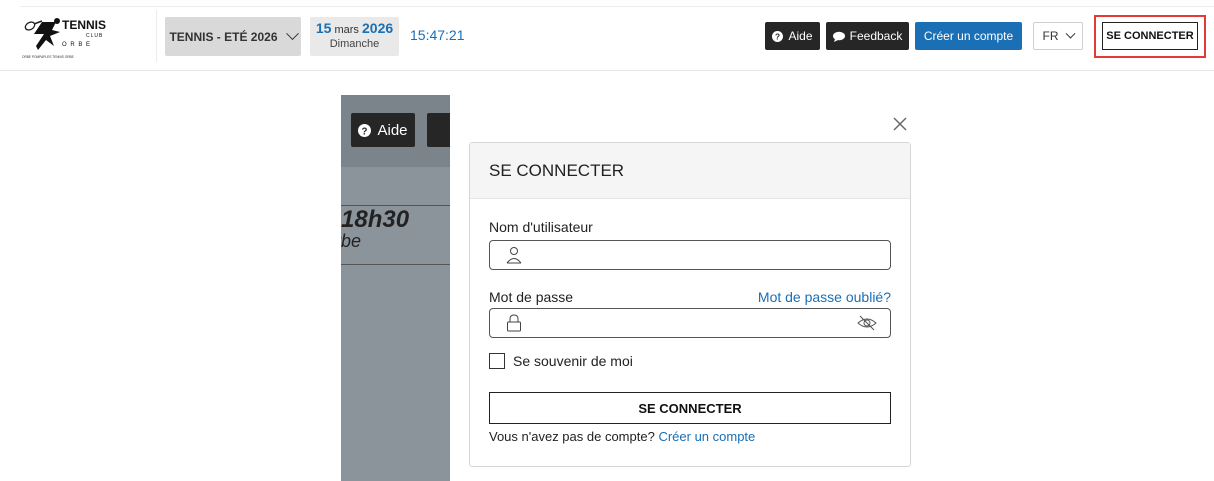 The width and height of the screenshot is (1214, 481). I want to click on checkbox-box, so click(497, 361).